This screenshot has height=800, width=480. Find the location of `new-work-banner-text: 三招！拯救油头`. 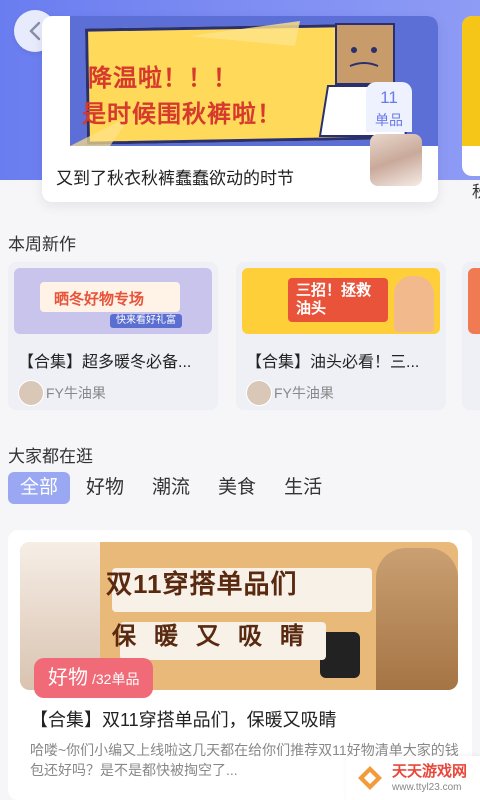

new-work-banner-text: 三招！拯救油头 is located at coordinates (334, 299).